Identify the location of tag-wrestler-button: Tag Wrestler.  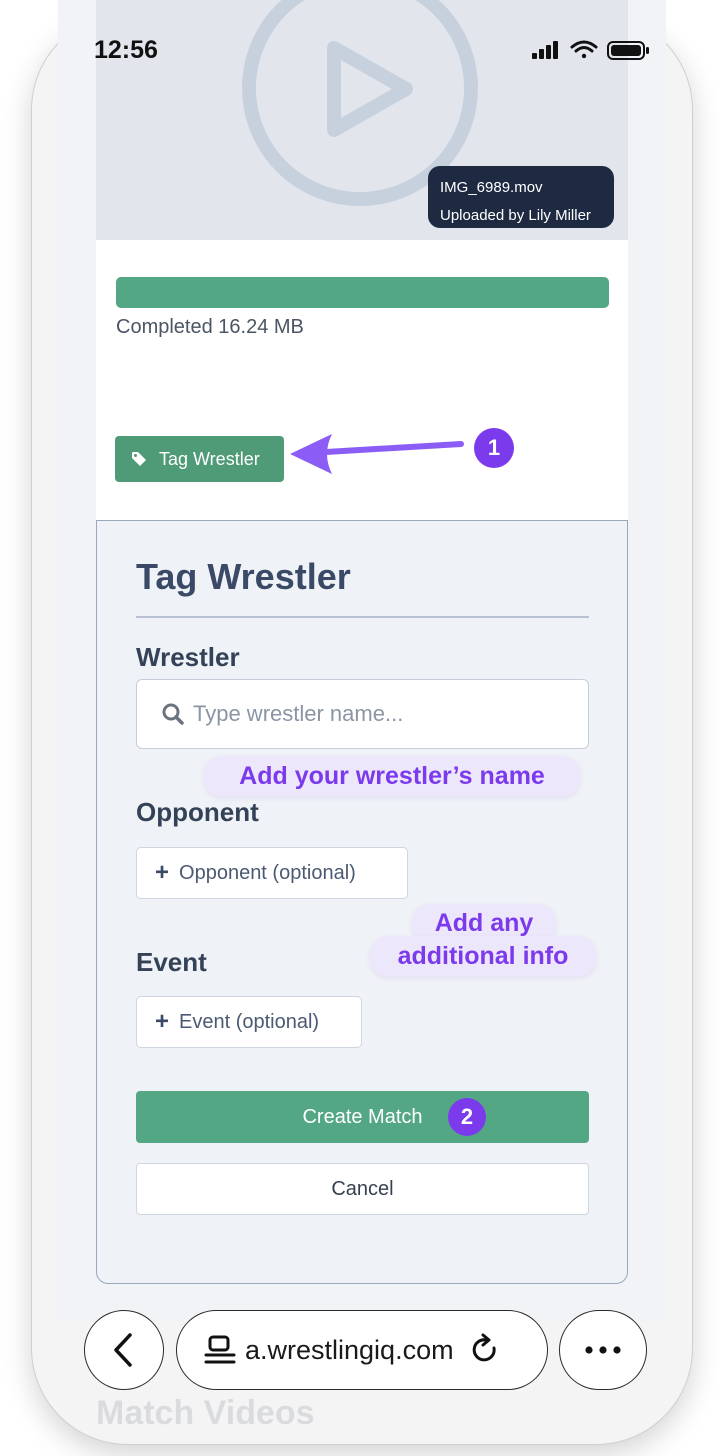
(199, 459).